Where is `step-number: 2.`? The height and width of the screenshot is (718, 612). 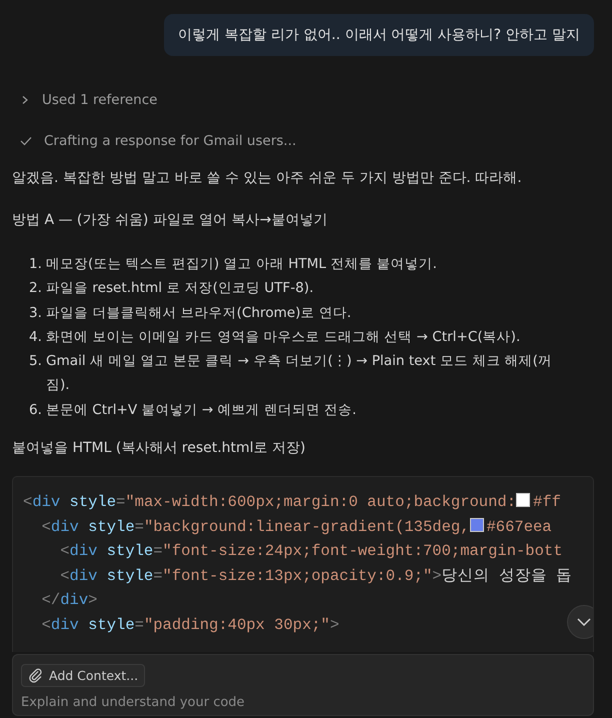 step-number: 2. is located at coordinates (35, 288).